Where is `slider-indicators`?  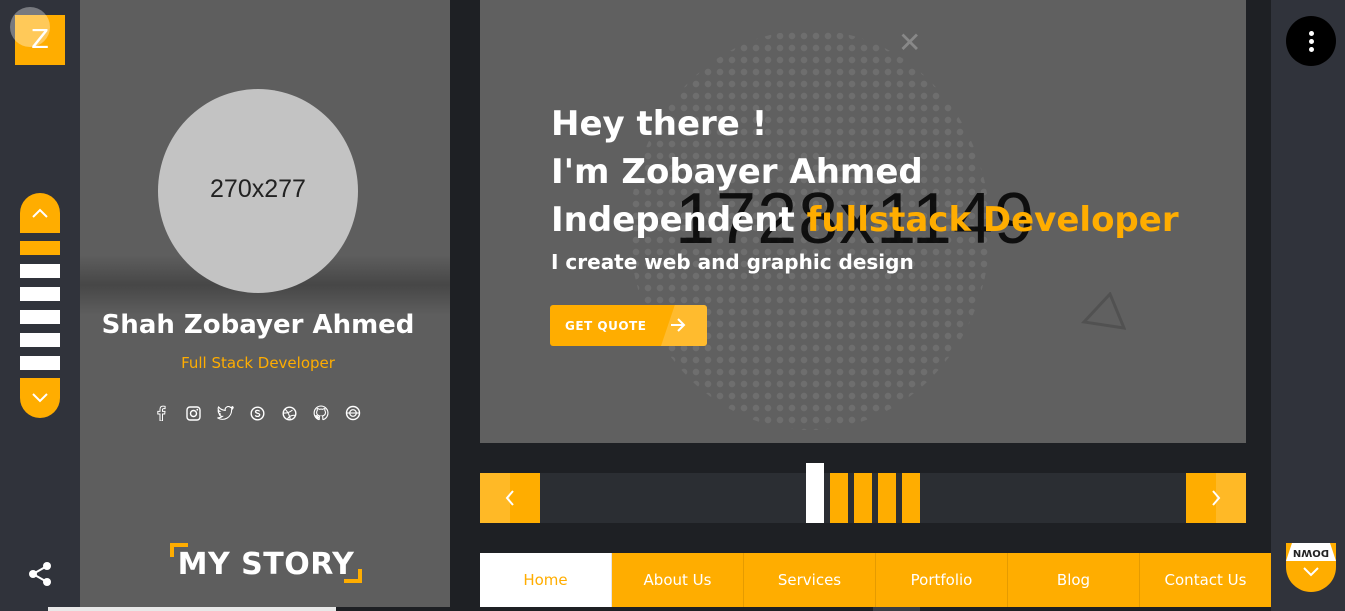 slider-indicators is located at coordinates (863, 493).